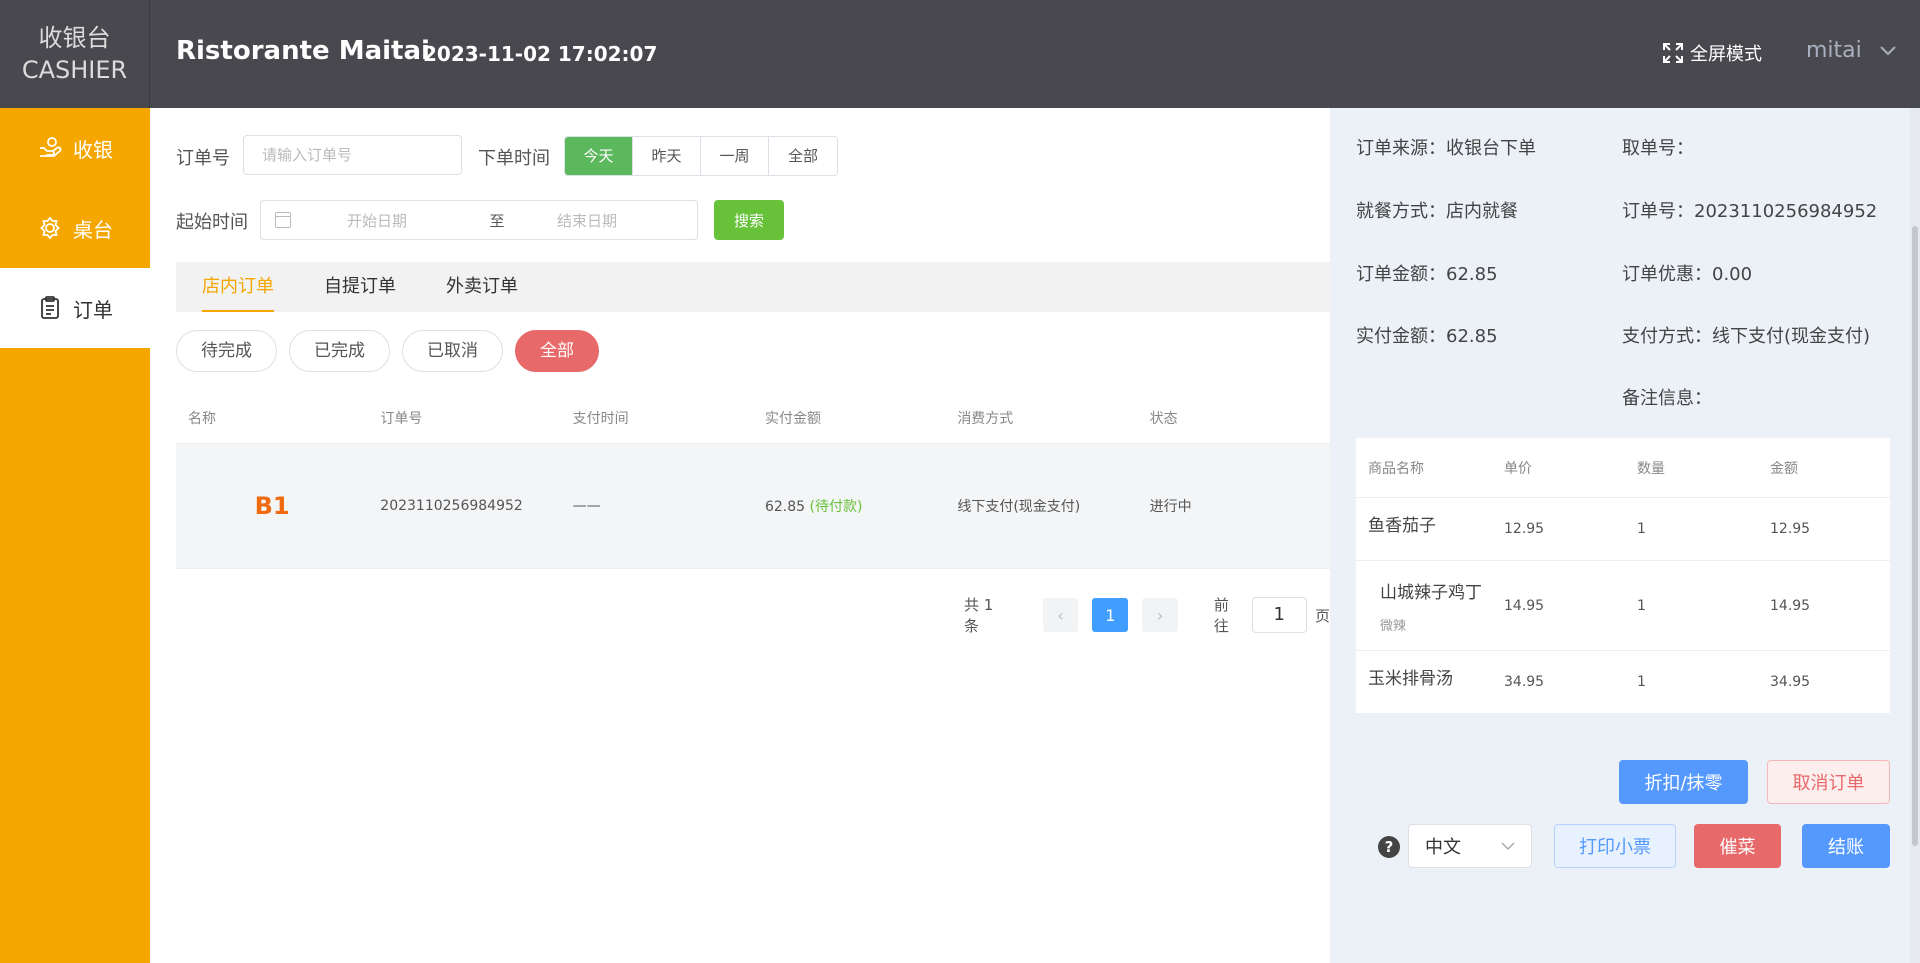 The image size is (1920, 963). Describe the element at coordinates (1737, 846) in the screenshot. I see `urge-dish-button: 催菜` at that location.